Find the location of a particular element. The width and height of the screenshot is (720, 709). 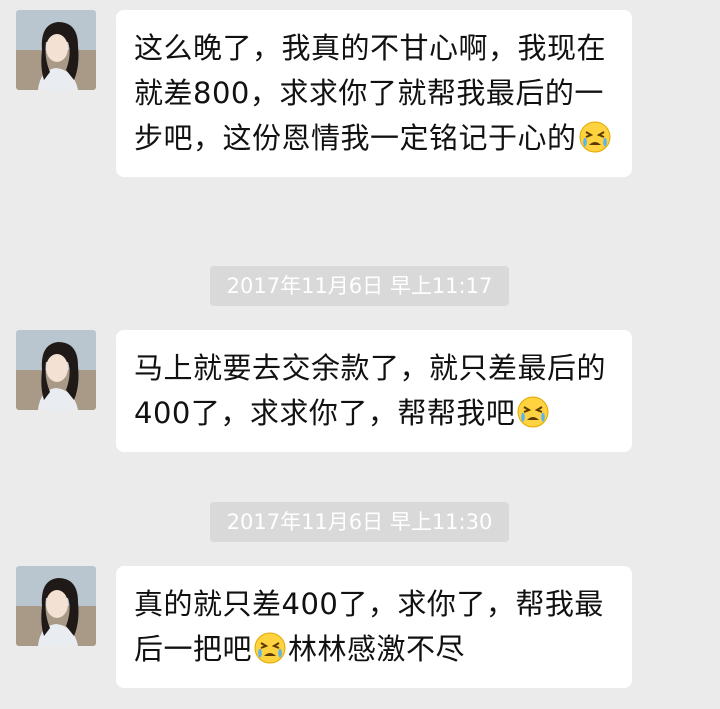

message-text-segment: 林林感激不尽 is located at coordinates (377, 649).